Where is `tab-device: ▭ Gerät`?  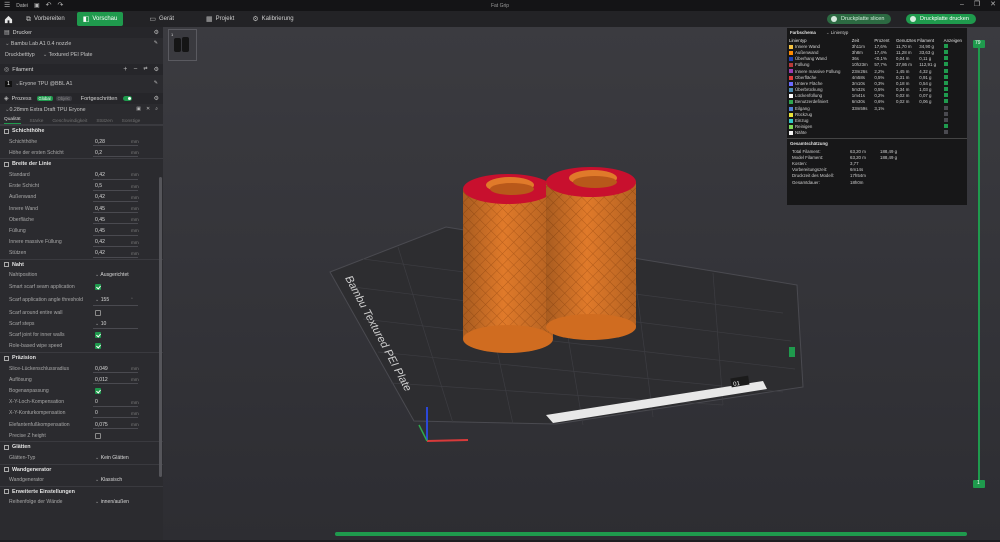 tab-device: ▭ Gerät is located at coordinates (161, 19).